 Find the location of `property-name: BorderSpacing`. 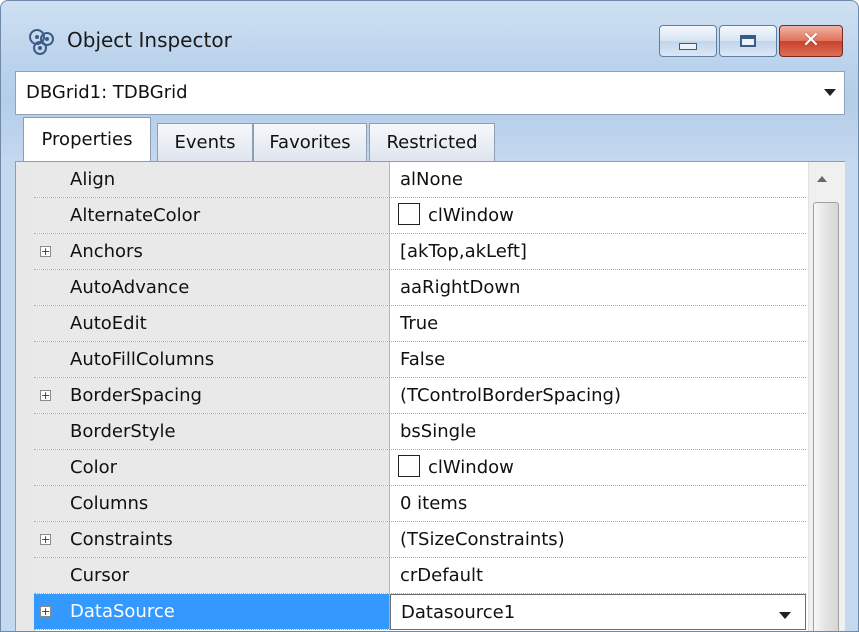

property-name: BorderSpacing is located at coordinates (136, 395).